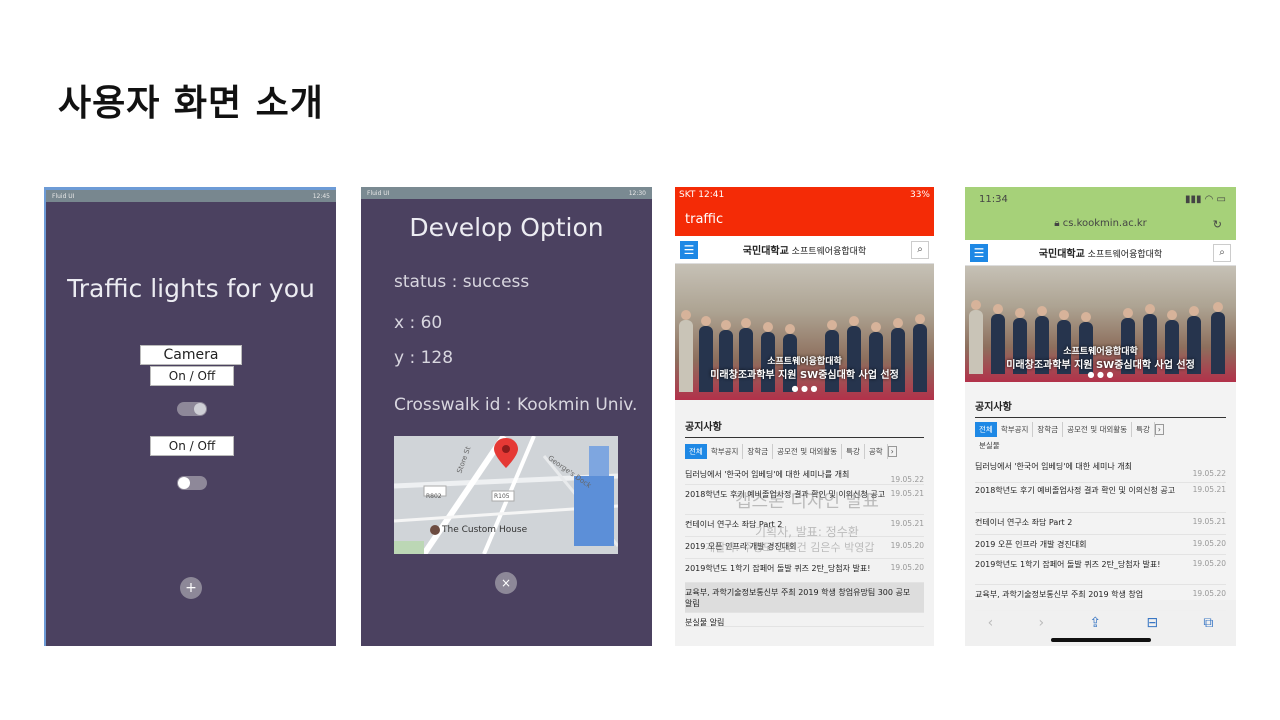 The height and width of the screenshot is (720, 1280). Describe the element at coordinates (434, 496) in the screenshot. I see `road-label-r802: R802` at that location.